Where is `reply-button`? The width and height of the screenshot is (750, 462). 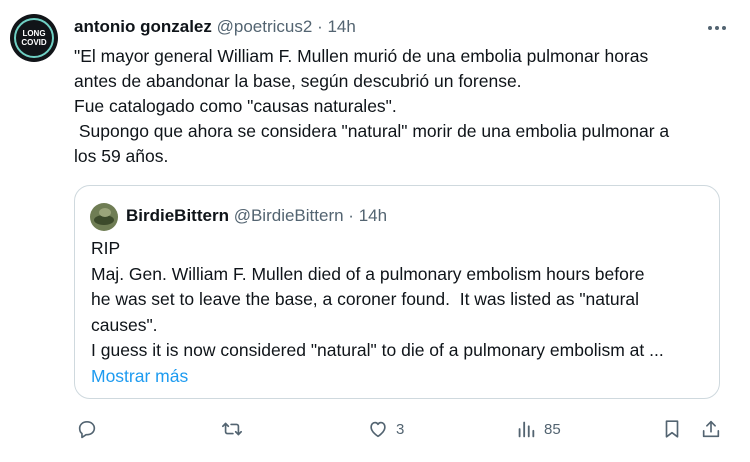
reply-button is located at coordinates (87, 429).